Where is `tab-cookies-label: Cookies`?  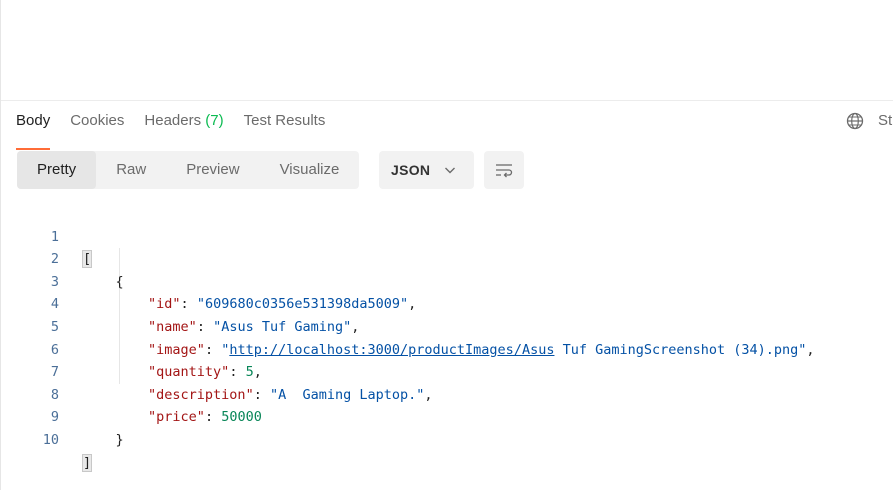
tab-cookies-label: Cookies is located at coordinates (97, 120).